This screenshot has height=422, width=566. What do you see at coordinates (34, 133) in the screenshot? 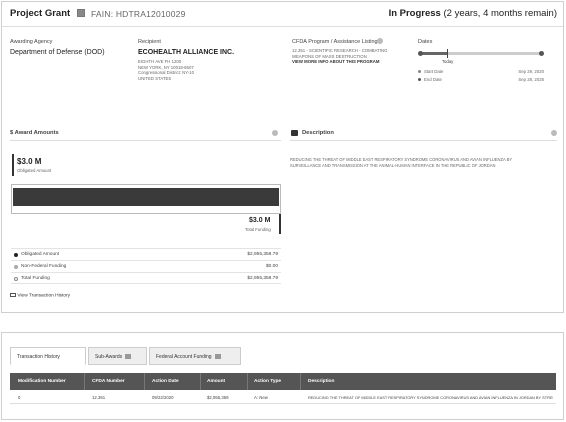
I see `award-amounts-title: $ Award Amounts` at bounding box center [34, 133].